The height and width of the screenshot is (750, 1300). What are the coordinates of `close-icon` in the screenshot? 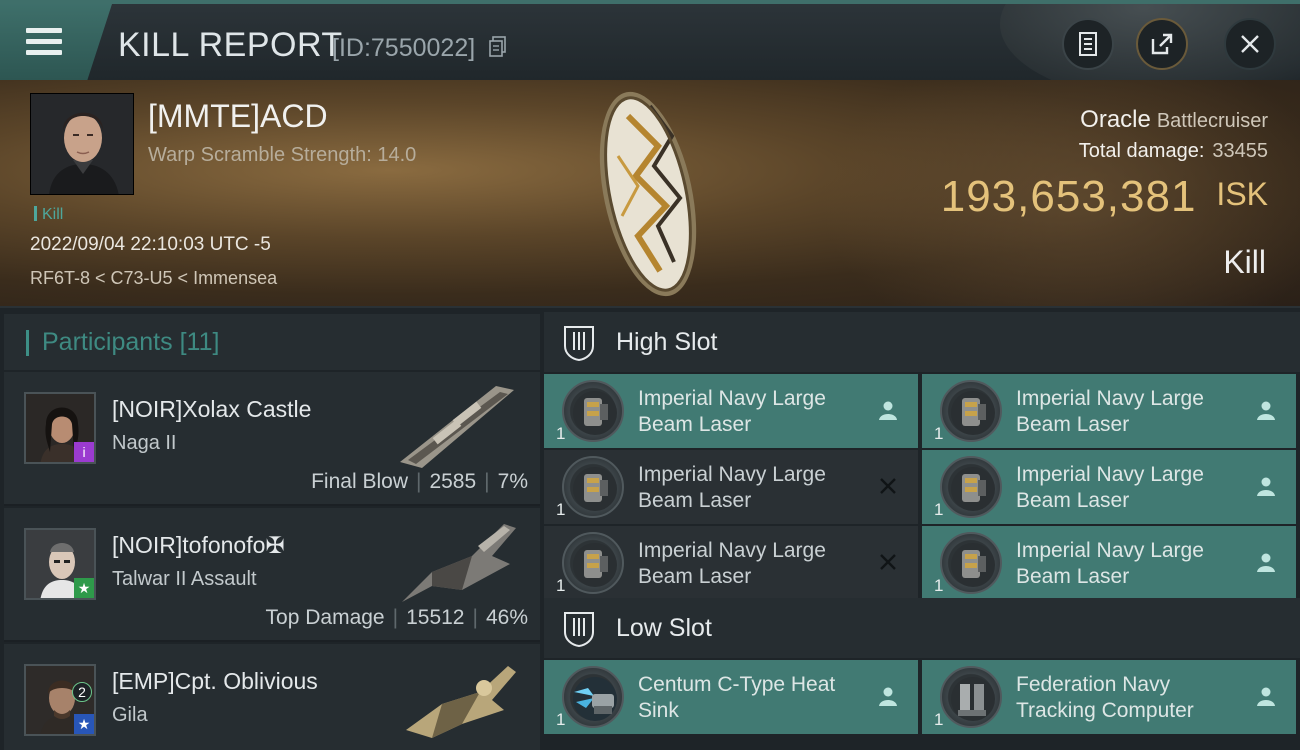 It's located at (1250, 44).